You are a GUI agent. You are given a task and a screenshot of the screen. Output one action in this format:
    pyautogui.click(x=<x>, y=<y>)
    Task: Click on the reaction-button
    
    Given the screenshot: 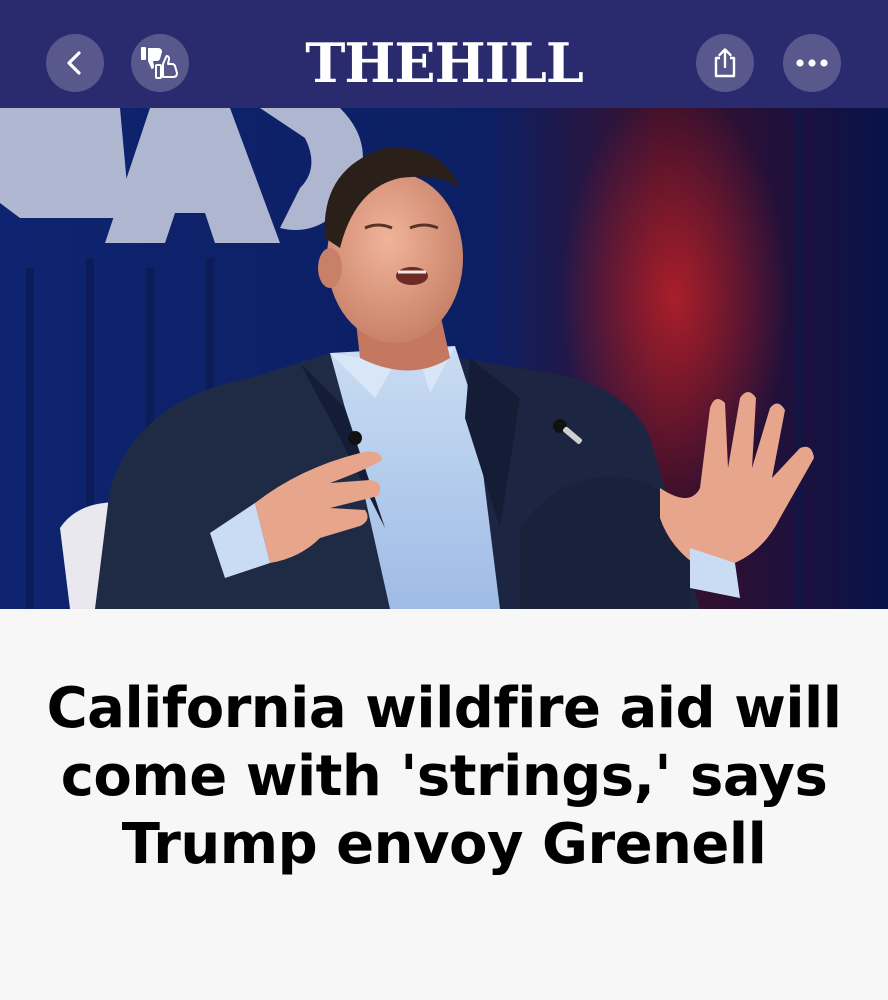 What is the action you would take?
    pyautogui.click(x=160, y=63)
    